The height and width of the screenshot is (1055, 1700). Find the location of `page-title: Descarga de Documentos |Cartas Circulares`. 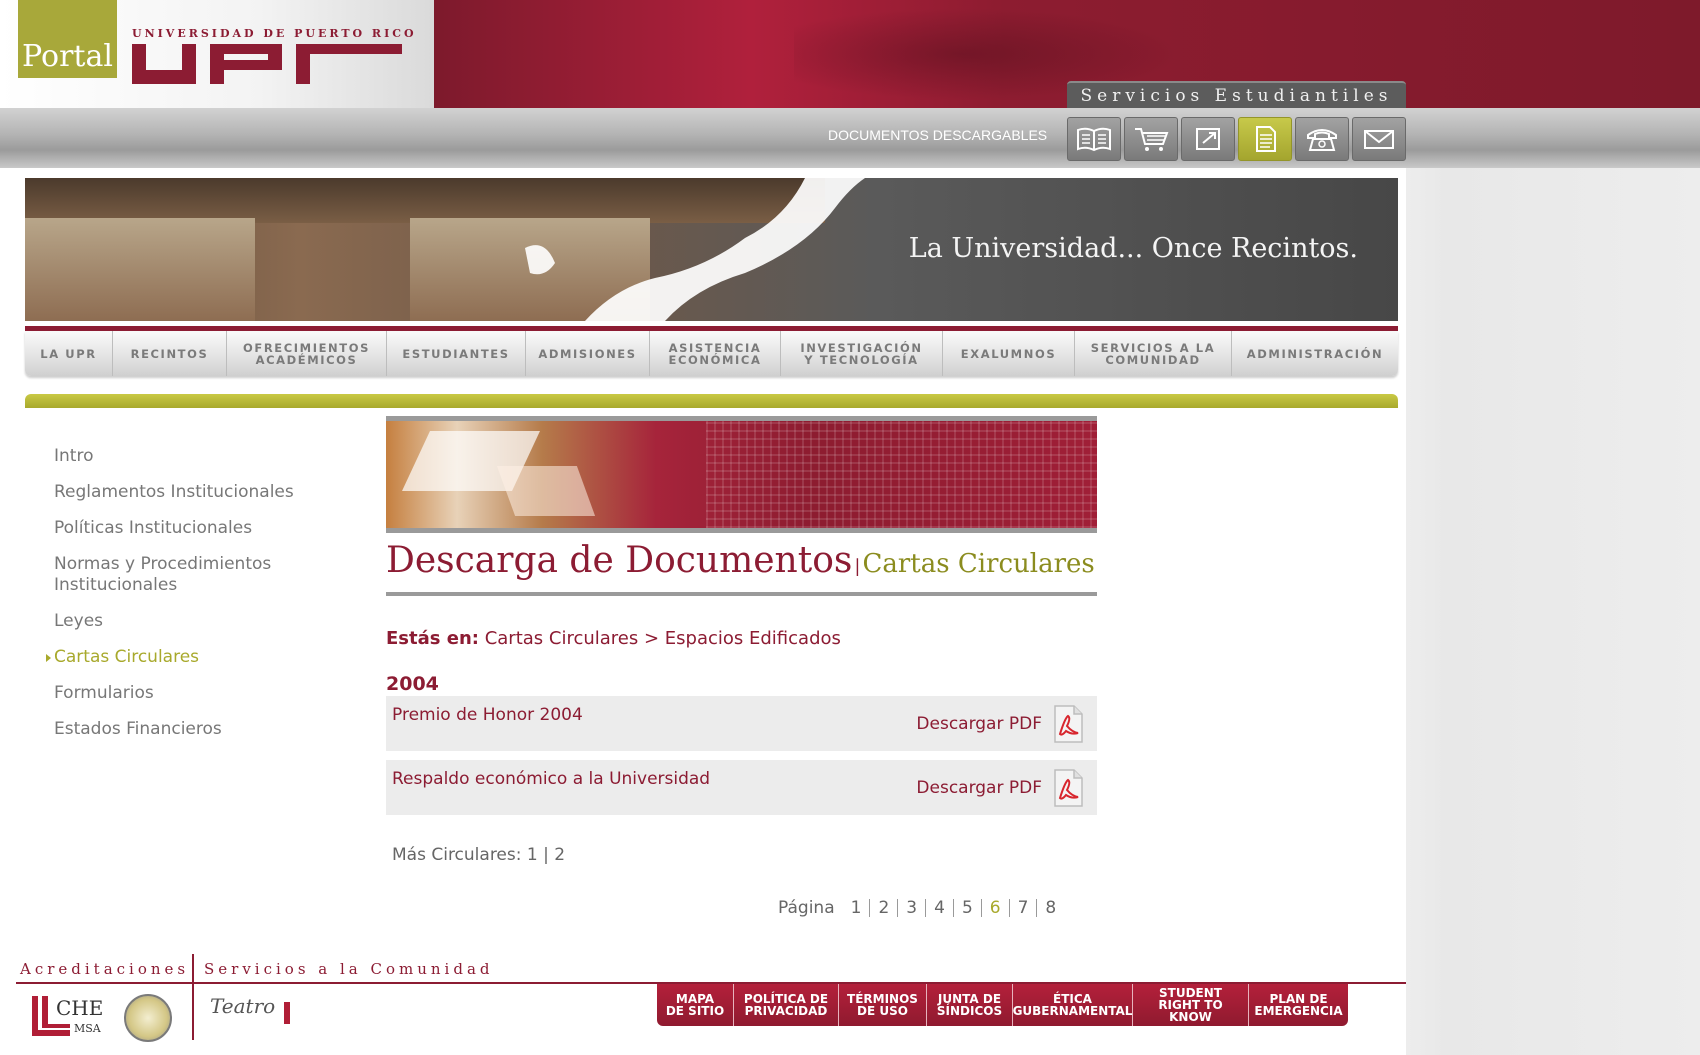

page-title: Descarga de Documentos |Cartas Circulares is located at coordinates (741, 568).